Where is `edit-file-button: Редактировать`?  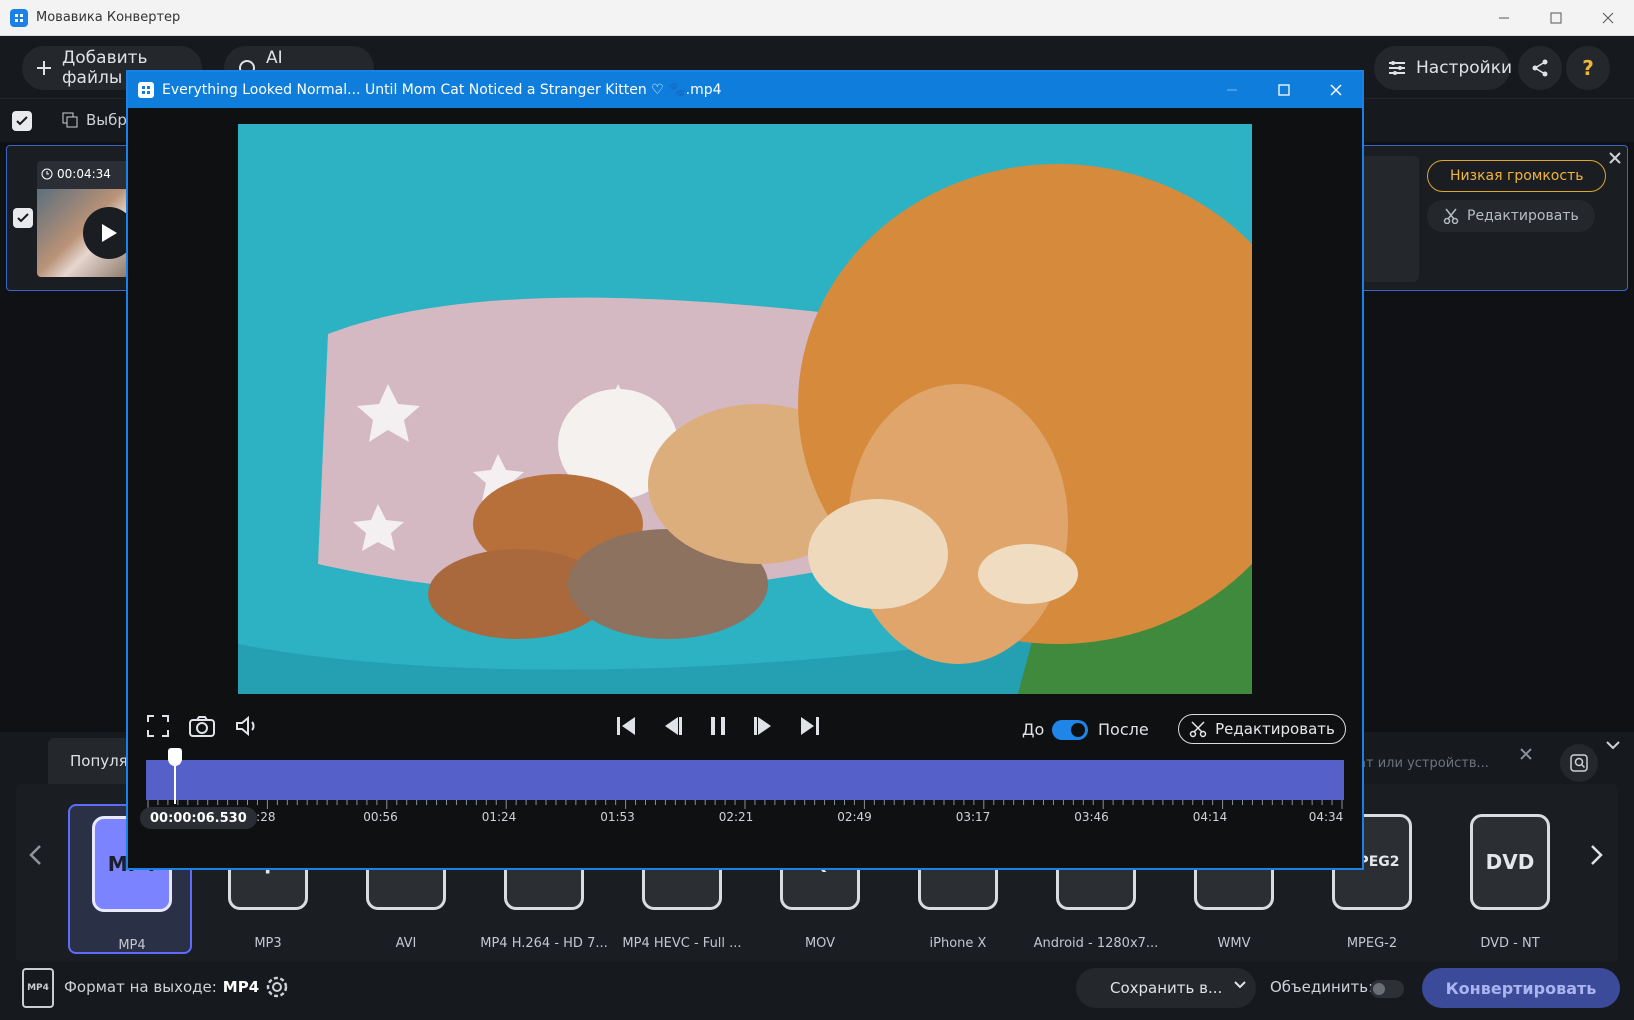 edit-file-button: Редактировать is located at coordinates (1511, 216).